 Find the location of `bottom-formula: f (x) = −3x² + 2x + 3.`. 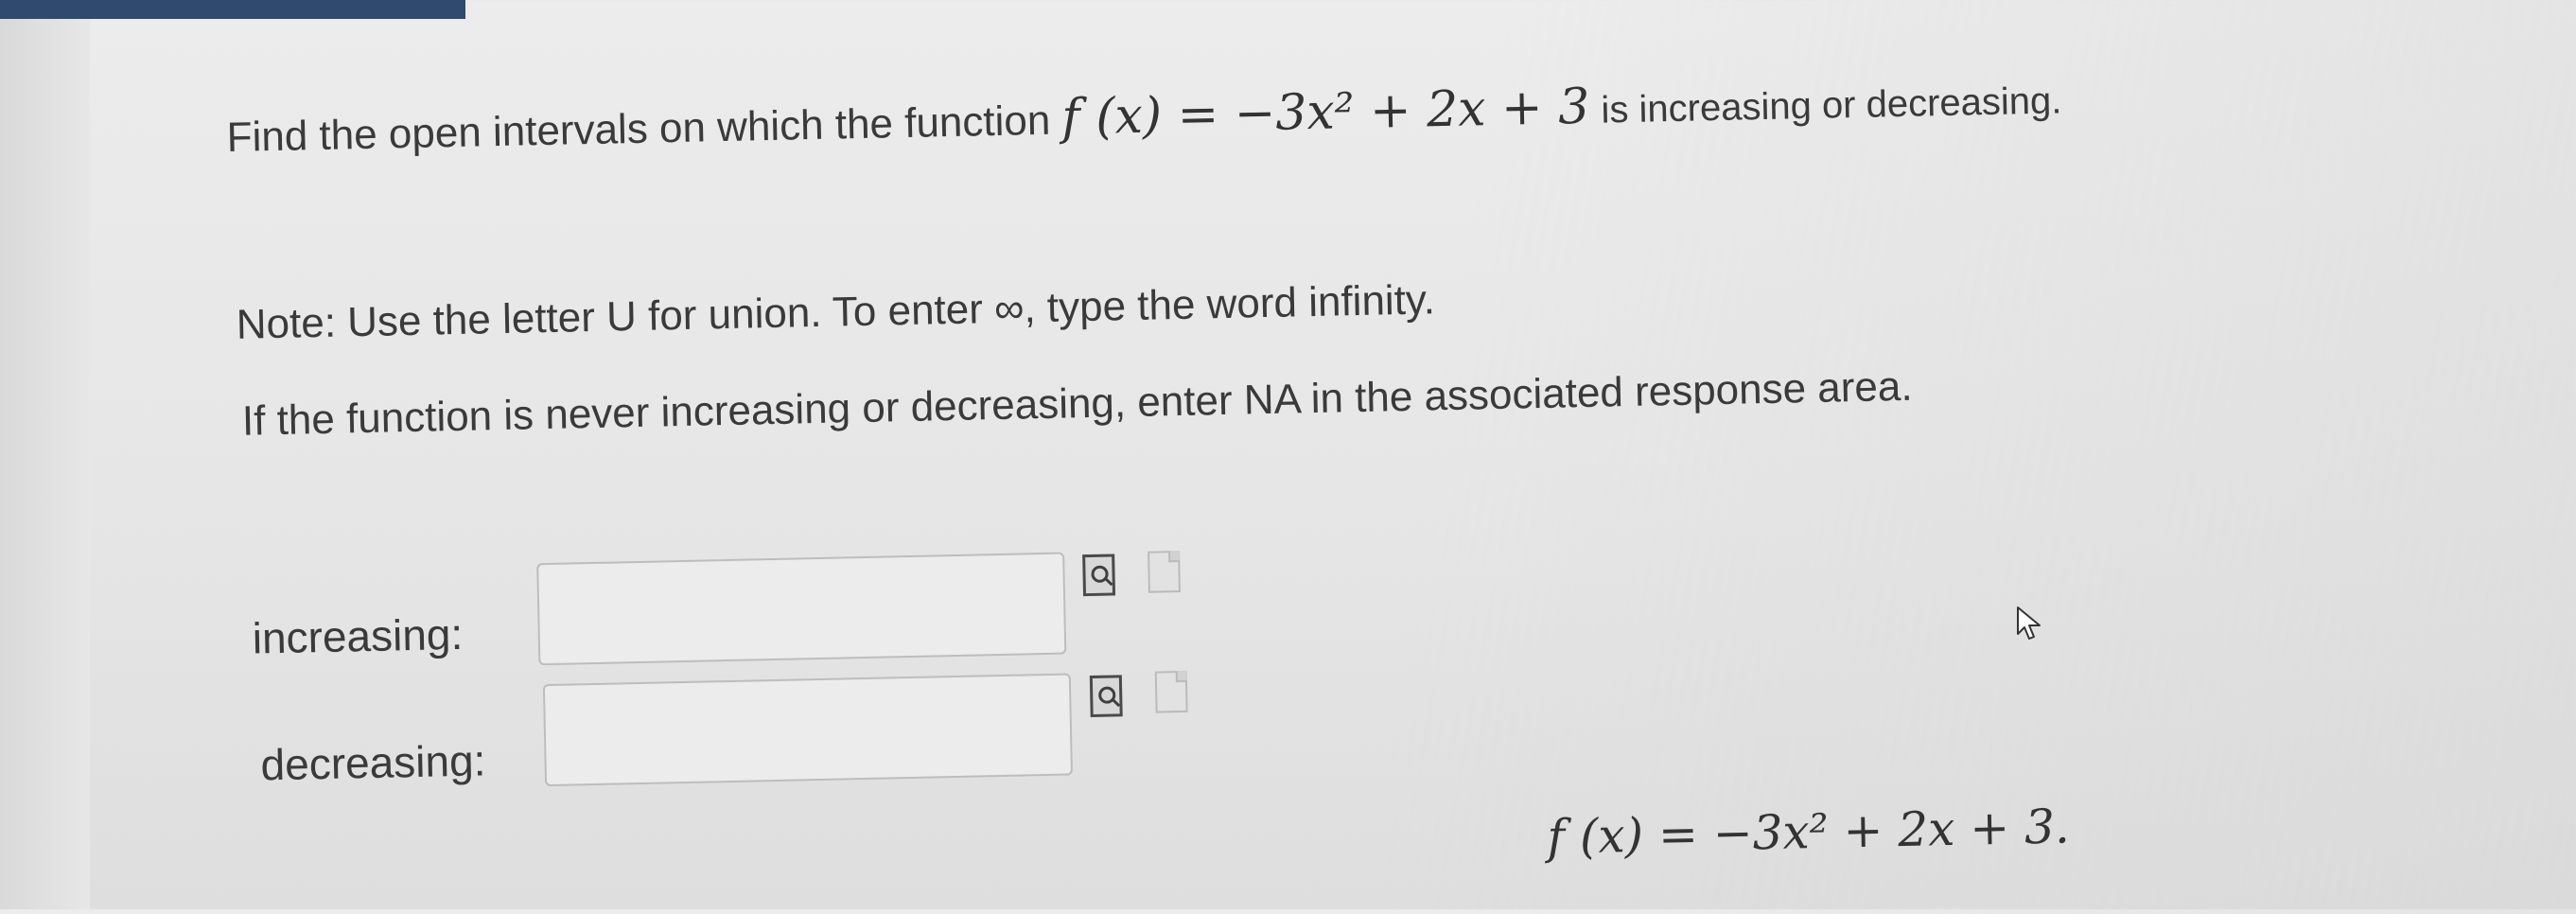

bottom-formula: f (x) = −3x² + 2x + 3. is located at coordinates (1809, 832).